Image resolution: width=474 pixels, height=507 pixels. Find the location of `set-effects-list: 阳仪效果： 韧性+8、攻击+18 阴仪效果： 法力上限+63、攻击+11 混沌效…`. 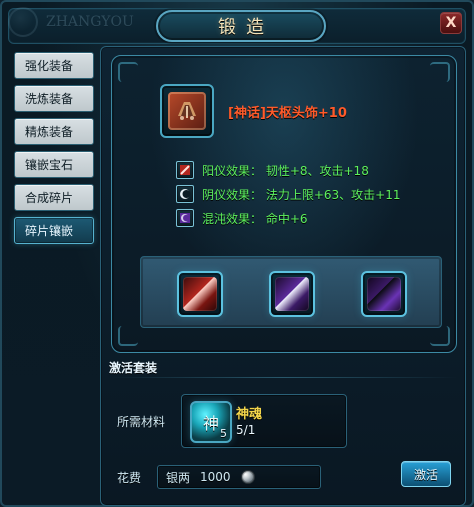

set-effects-list: 阳仪效果： 韧性+8、攻击+18 阴仪效果： 法力上限+63、攻击+11 混沌效… is located at coordinates (311, 194).